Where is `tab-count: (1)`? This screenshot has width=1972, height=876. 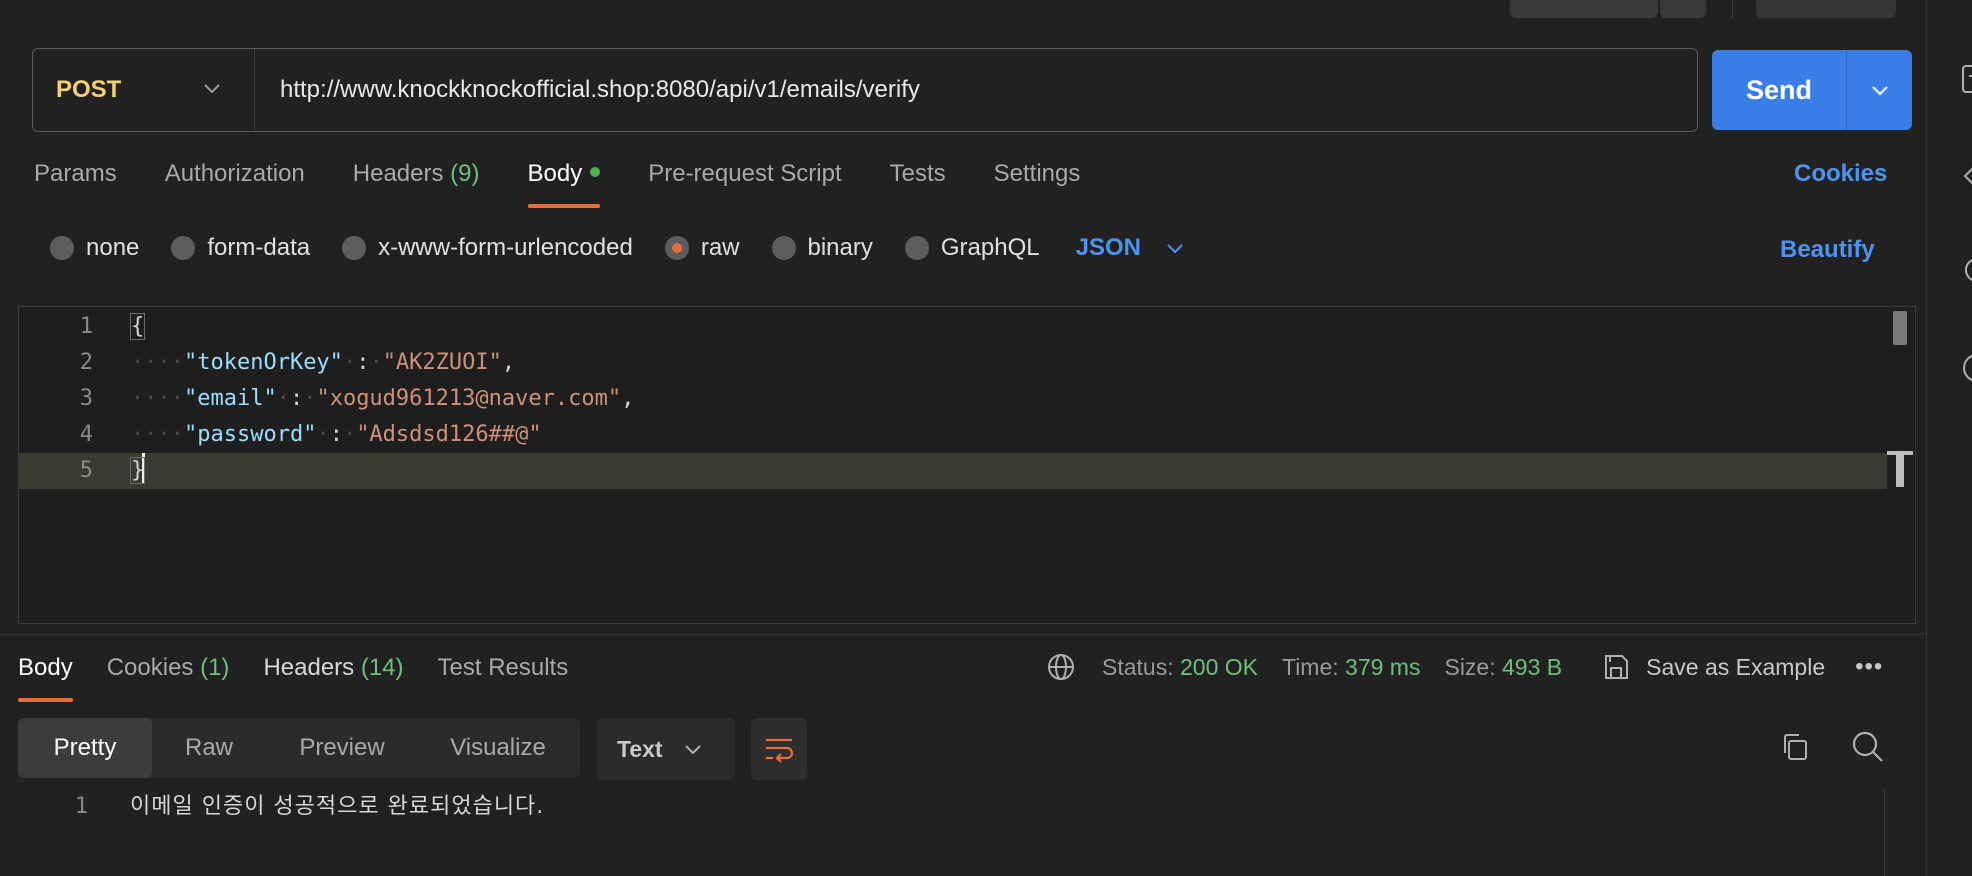
tab-count: (1) is located at coordinates (215, 667).